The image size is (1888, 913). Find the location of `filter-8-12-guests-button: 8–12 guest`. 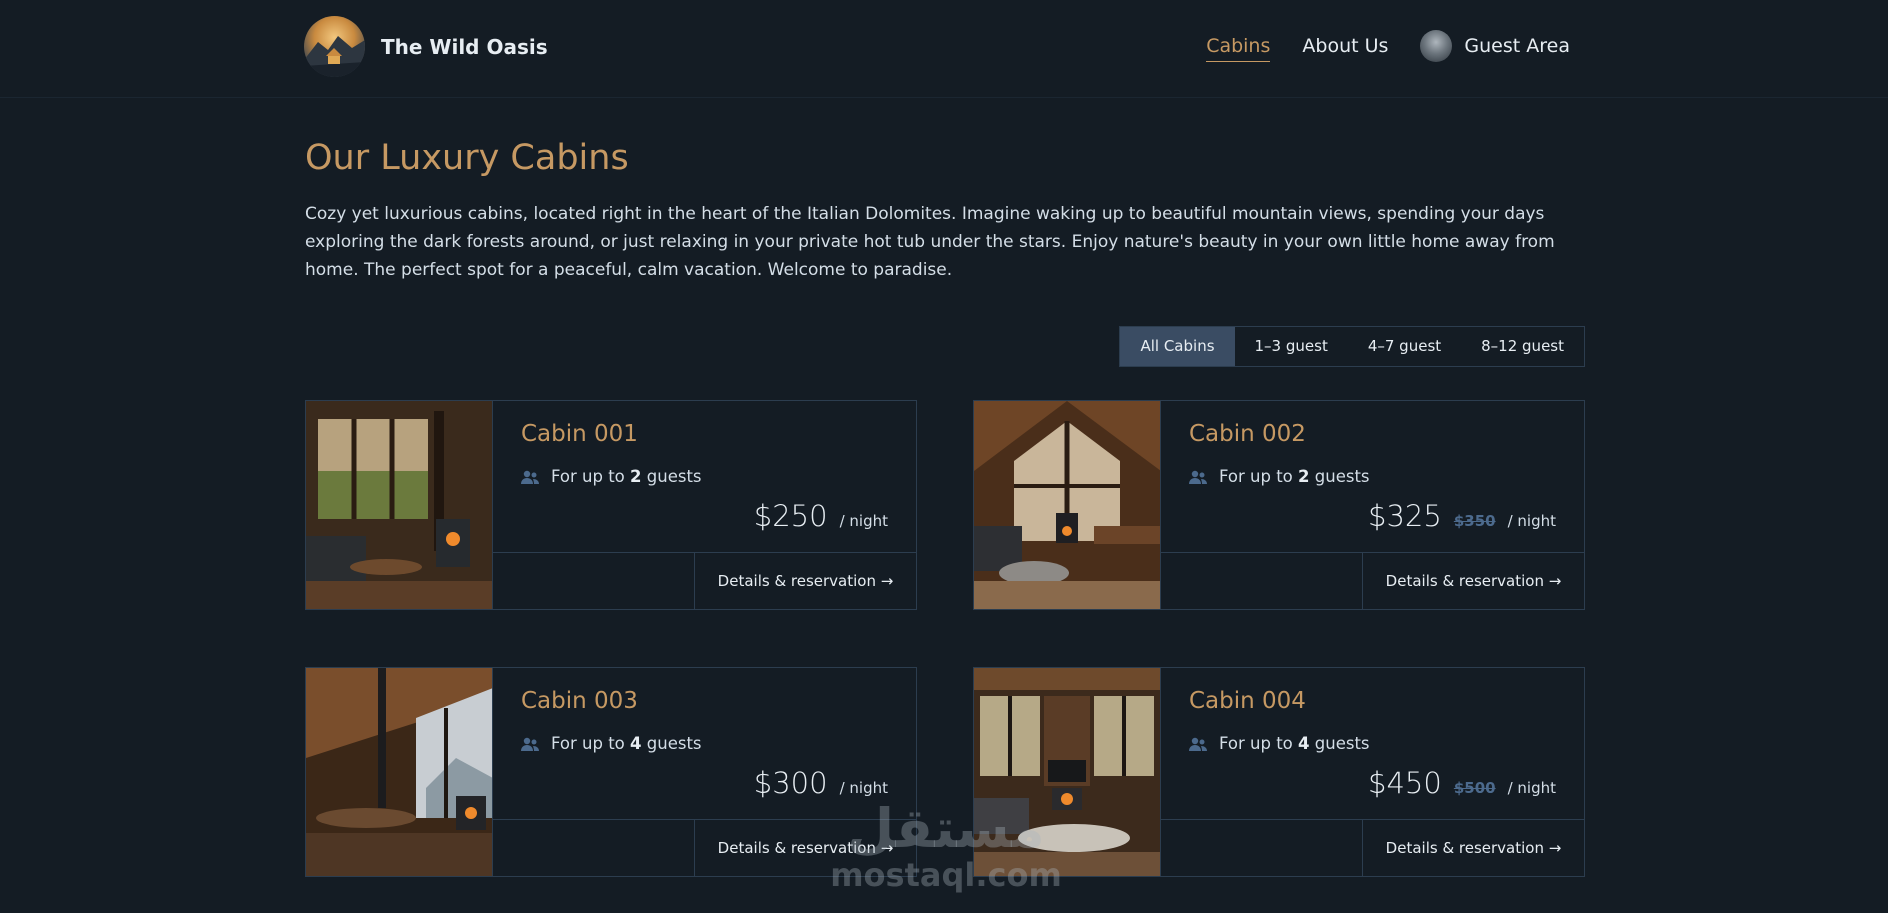

filter-8-12-guests-button: 8–12 guest is located at coordinates (1522, 346).